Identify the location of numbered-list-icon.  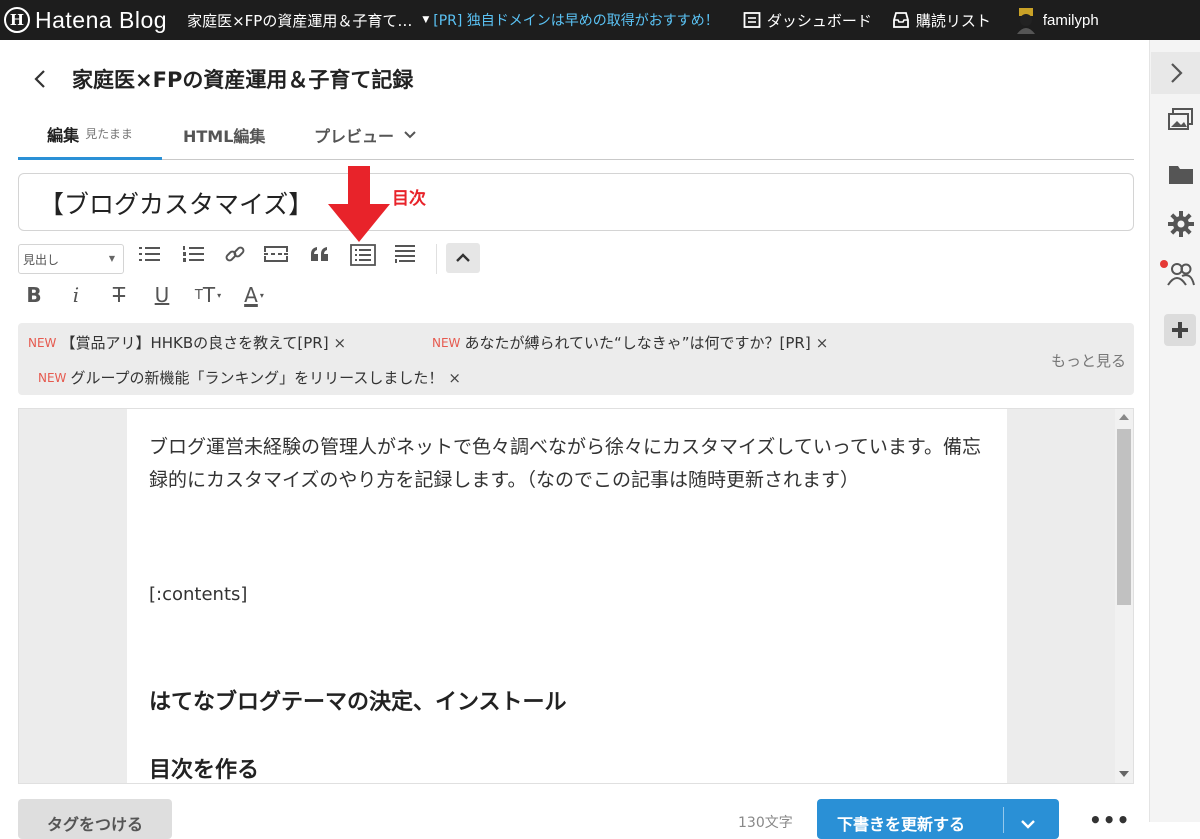
(194, 254).